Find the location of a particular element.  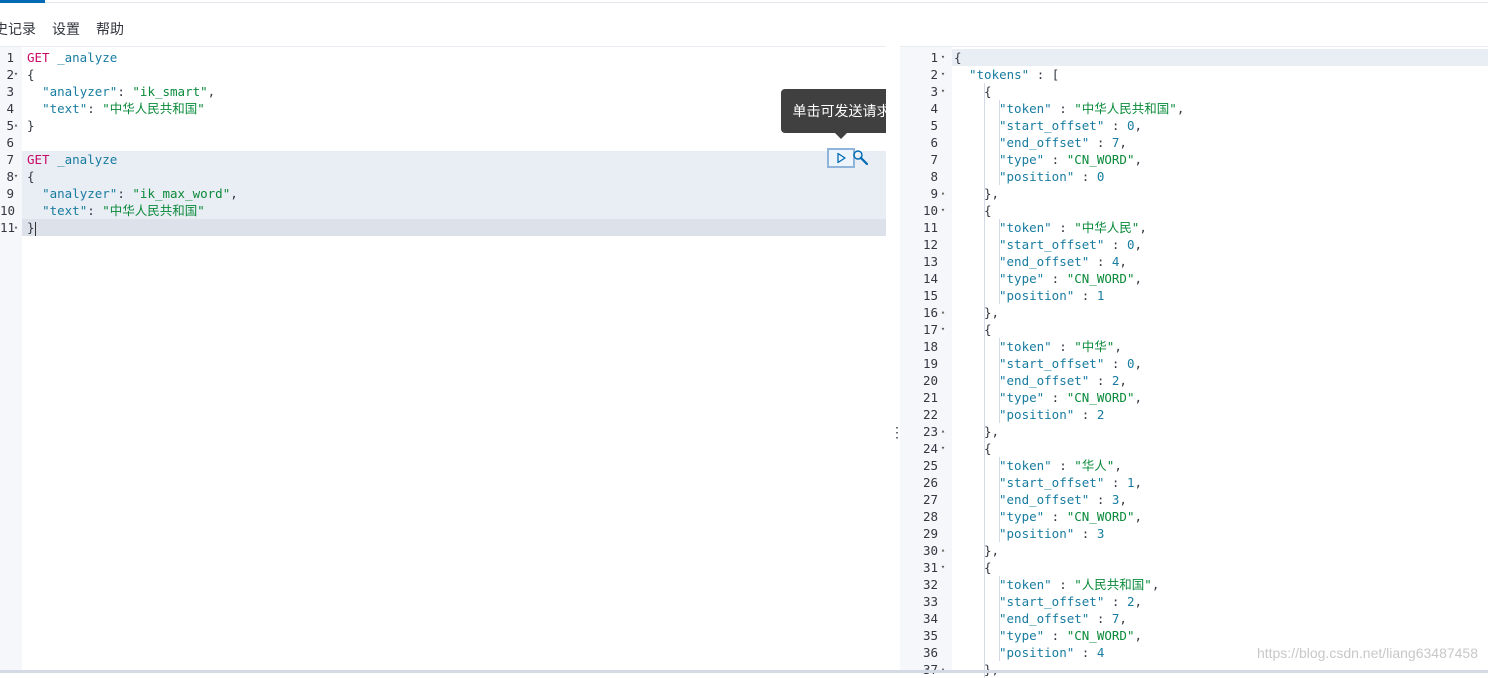

code-line: 31 ▾ { is located at coordinates (1205, 567).